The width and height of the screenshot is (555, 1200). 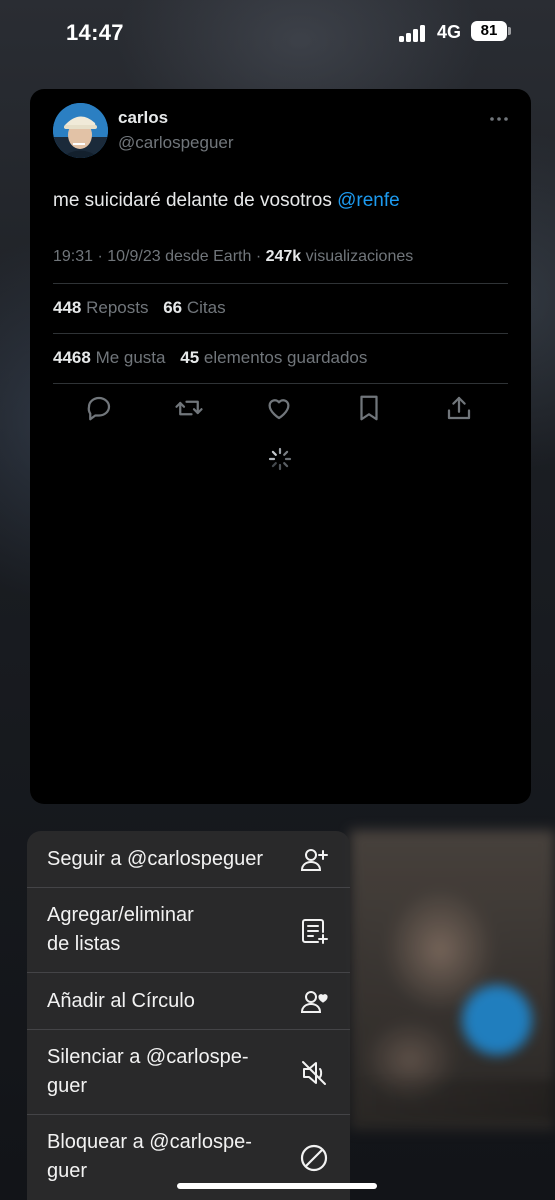 I want to click on tweet-timestamp: 19:31 · 10/9/23 desde Earth ·, so click(x=157, y=256).